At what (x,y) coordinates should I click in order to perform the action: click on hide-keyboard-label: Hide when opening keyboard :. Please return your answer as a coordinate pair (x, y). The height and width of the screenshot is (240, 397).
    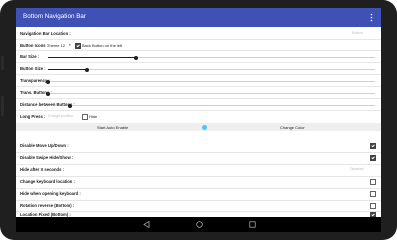
    Looking at the image, I should click on (50, 193).